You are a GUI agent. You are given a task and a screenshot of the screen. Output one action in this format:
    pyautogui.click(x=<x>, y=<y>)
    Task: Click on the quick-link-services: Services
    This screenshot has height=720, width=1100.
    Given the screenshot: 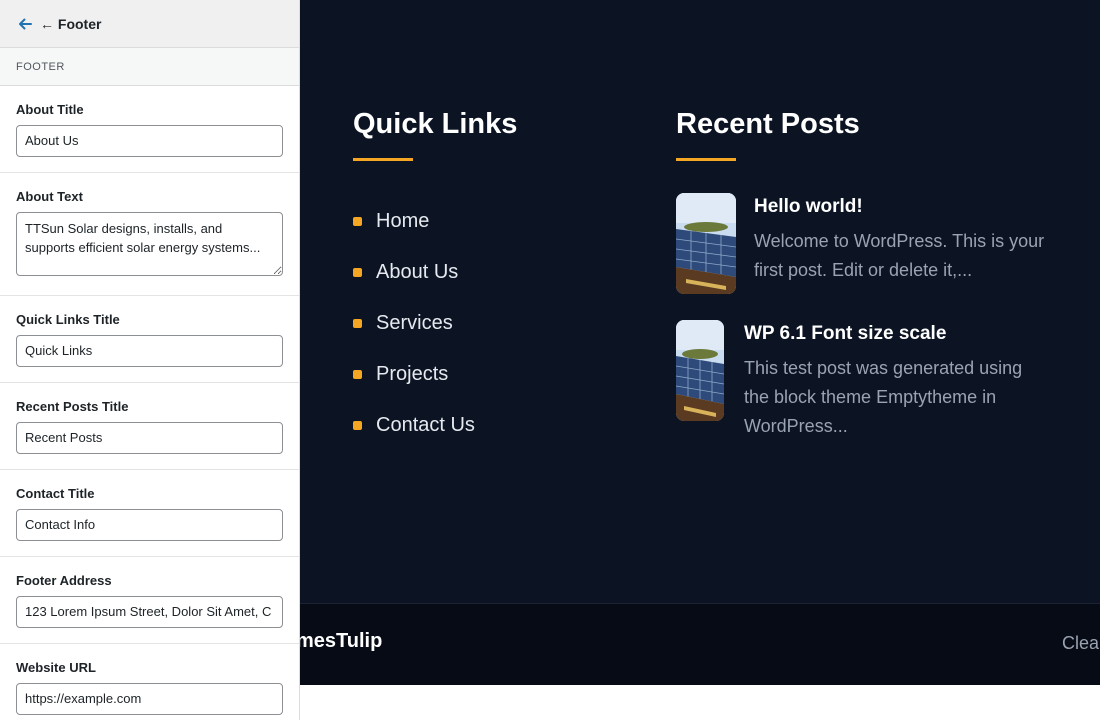 What is the action you would take?
    pyautogui.click(x=414, y=323)
    